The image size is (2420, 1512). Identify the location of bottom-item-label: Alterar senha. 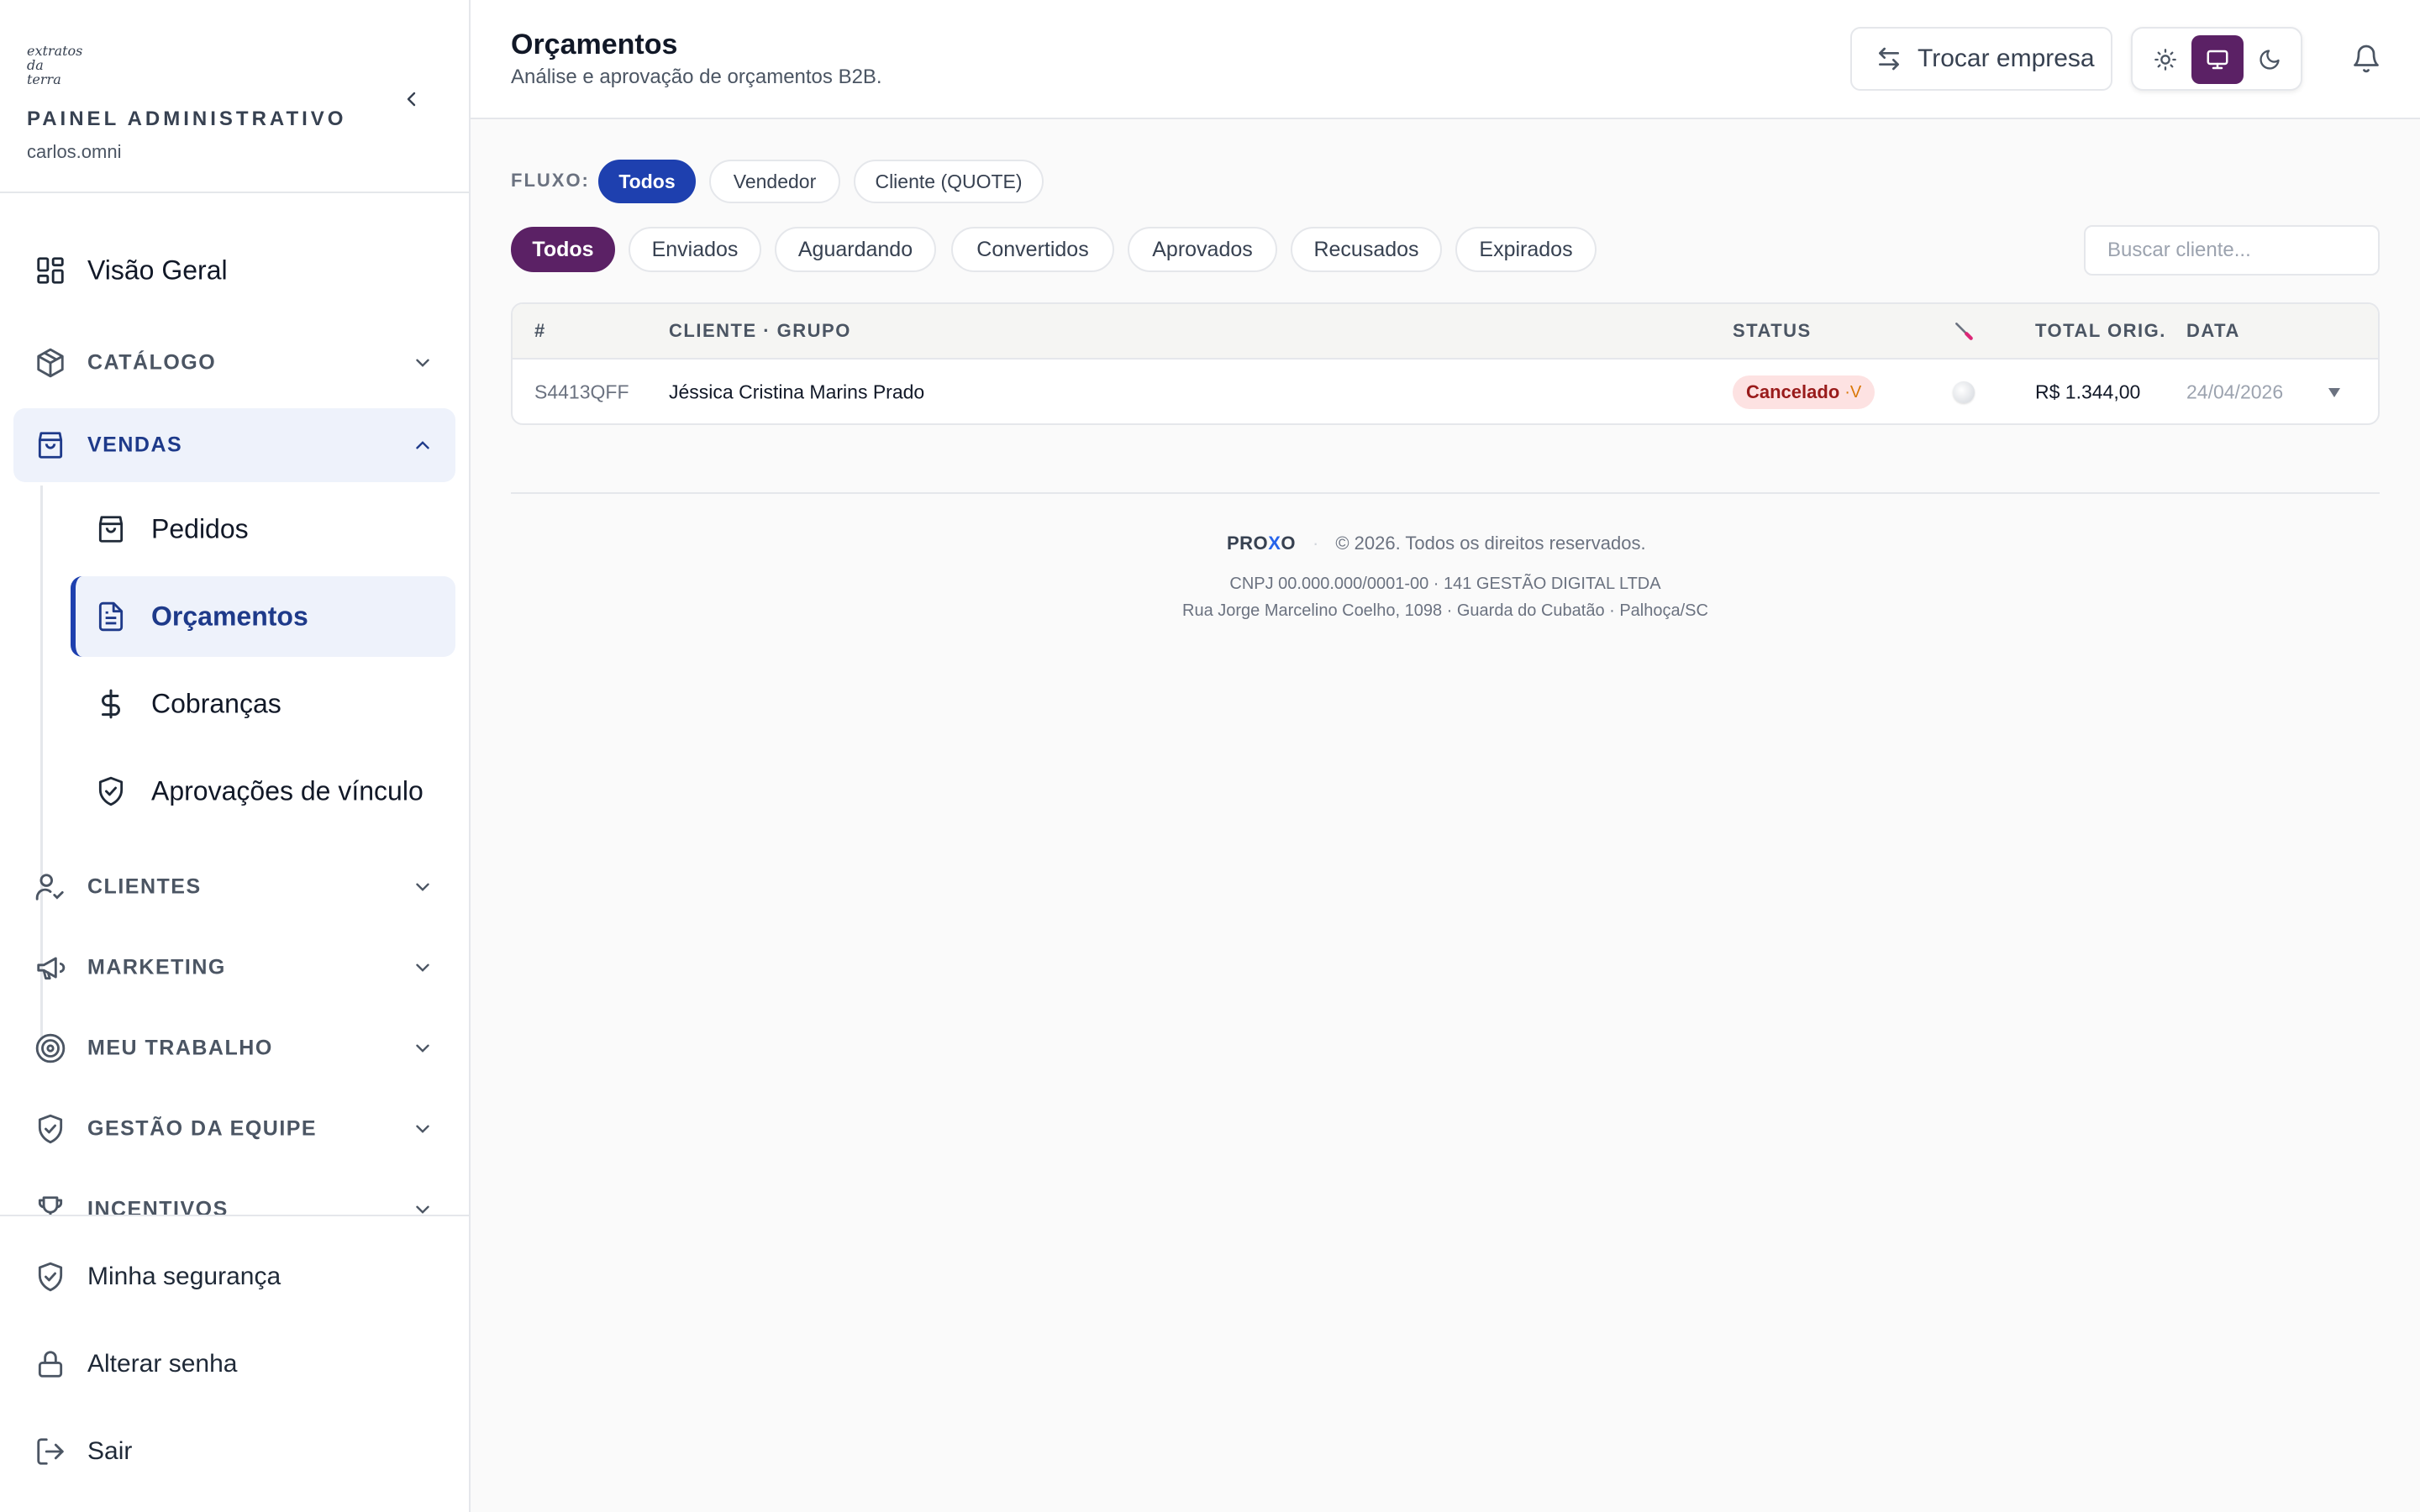
(162, 1364).